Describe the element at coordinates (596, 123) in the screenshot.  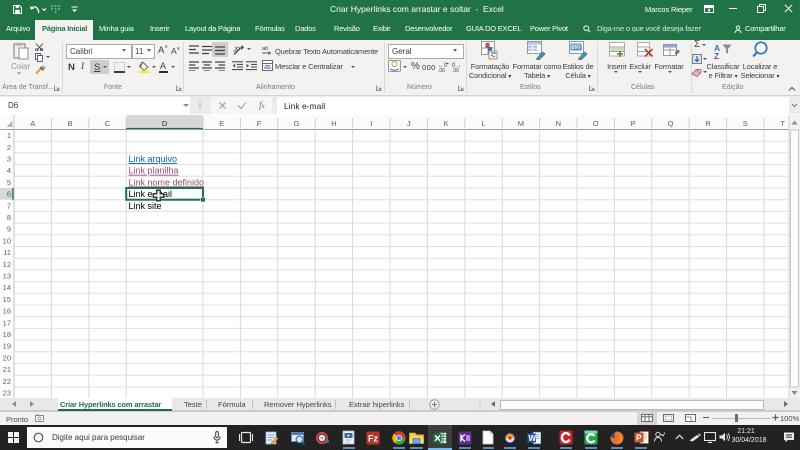
I see `svg-text: O` at that location.